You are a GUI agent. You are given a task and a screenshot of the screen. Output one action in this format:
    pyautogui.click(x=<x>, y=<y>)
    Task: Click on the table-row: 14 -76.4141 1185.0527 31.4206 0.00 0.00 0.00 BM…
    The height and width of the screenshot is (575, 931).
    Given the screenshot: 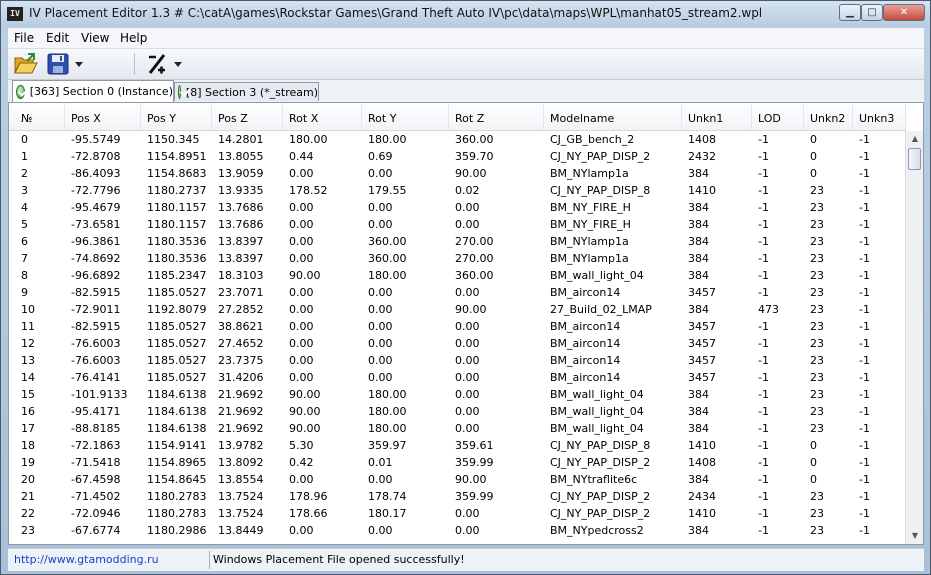 What is the action you would take?
    pyautogui.click(x=457, y=377)
    